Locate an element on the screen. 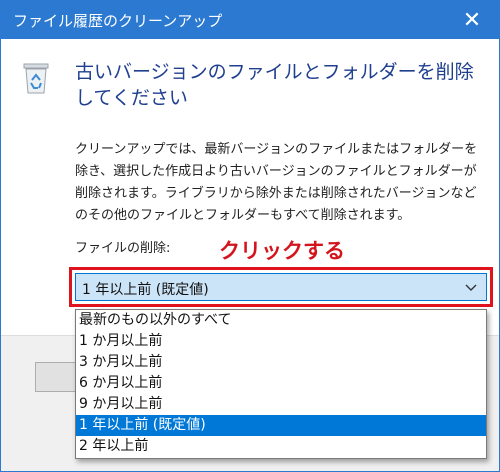  delete-files-label: ファイルの削除: is located at coordinates (123, 248).